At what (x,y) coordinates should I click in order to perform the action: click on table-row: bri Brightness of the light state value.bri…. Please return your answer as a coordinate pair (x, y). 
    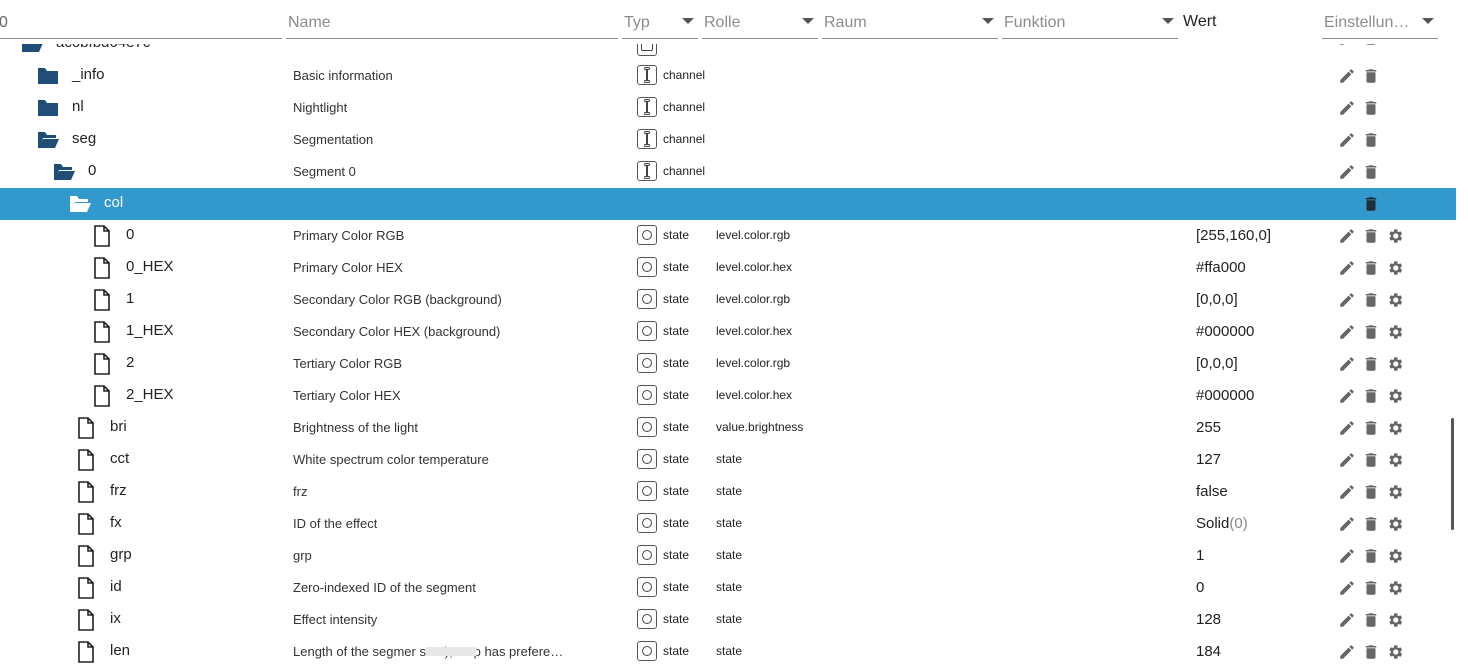
    Looking at the image, I should click on (728, 428).